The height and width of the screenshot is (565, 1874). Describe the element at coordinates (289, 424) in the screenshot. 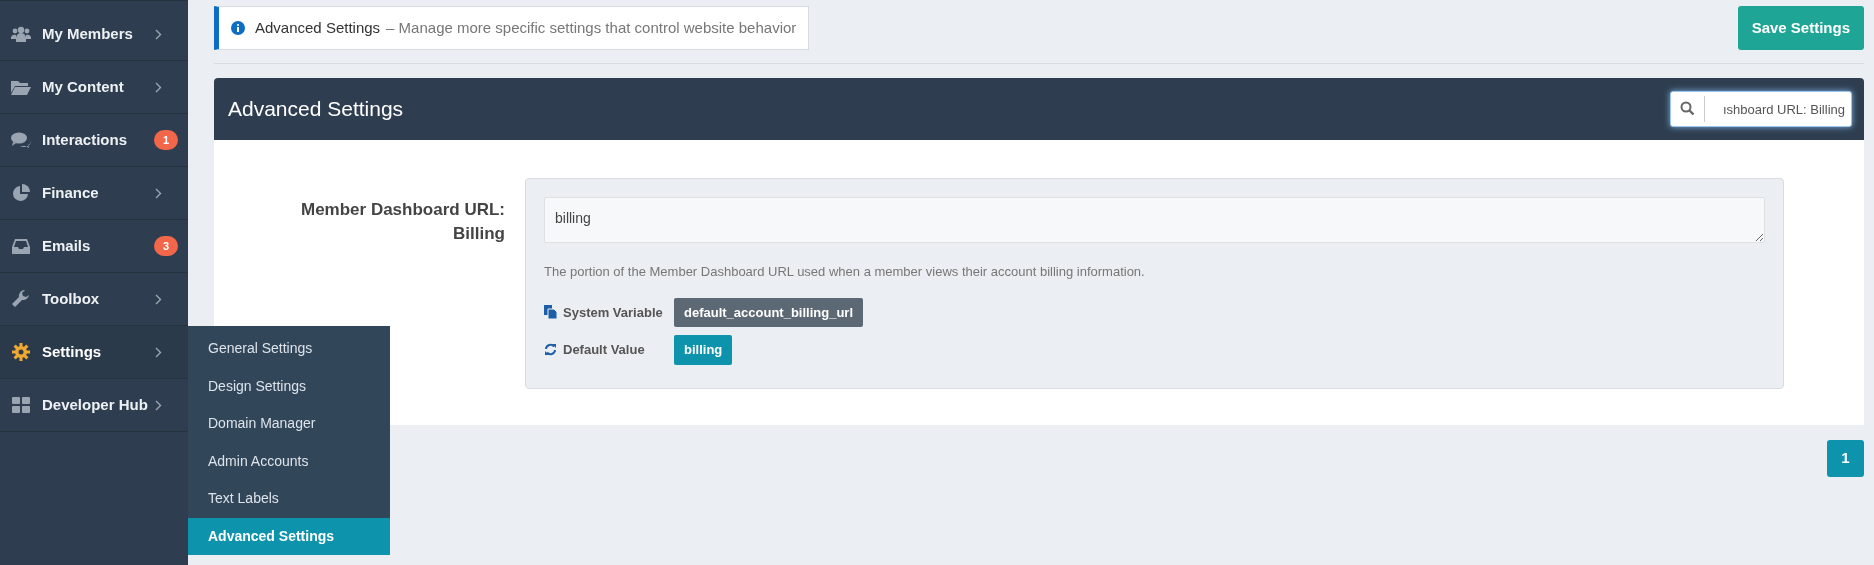

I see `submenu-item: Domain Manager` at that location.